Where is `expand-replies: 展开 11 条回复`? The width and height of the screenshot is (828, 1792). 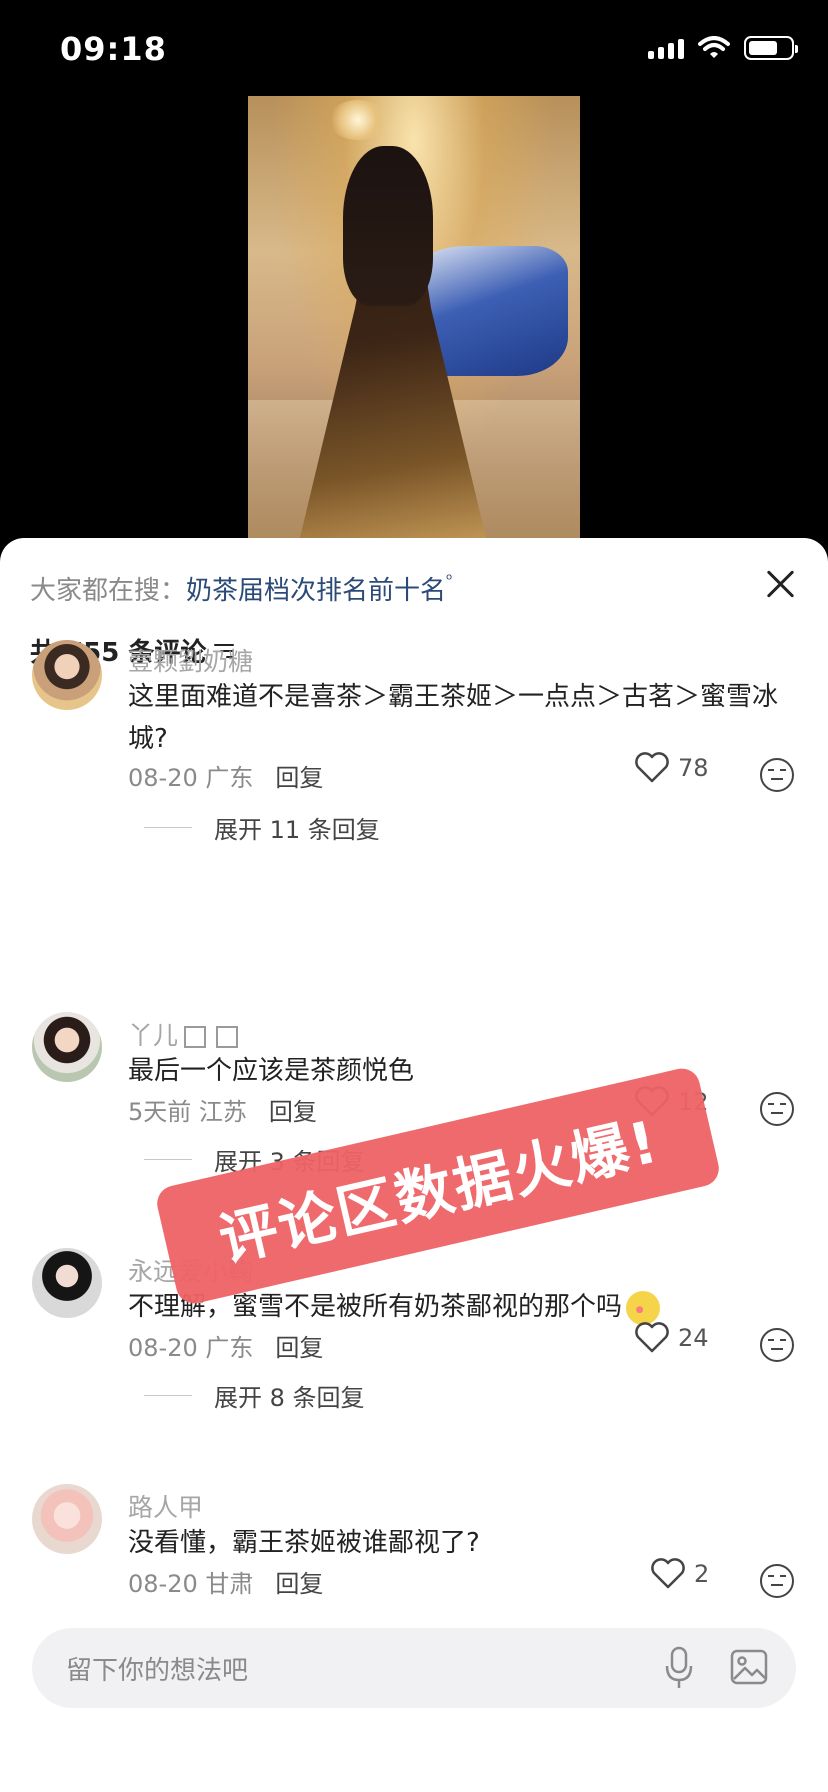 expand-replies: 展开 11 条回复 is located at coordinates (262, 827).